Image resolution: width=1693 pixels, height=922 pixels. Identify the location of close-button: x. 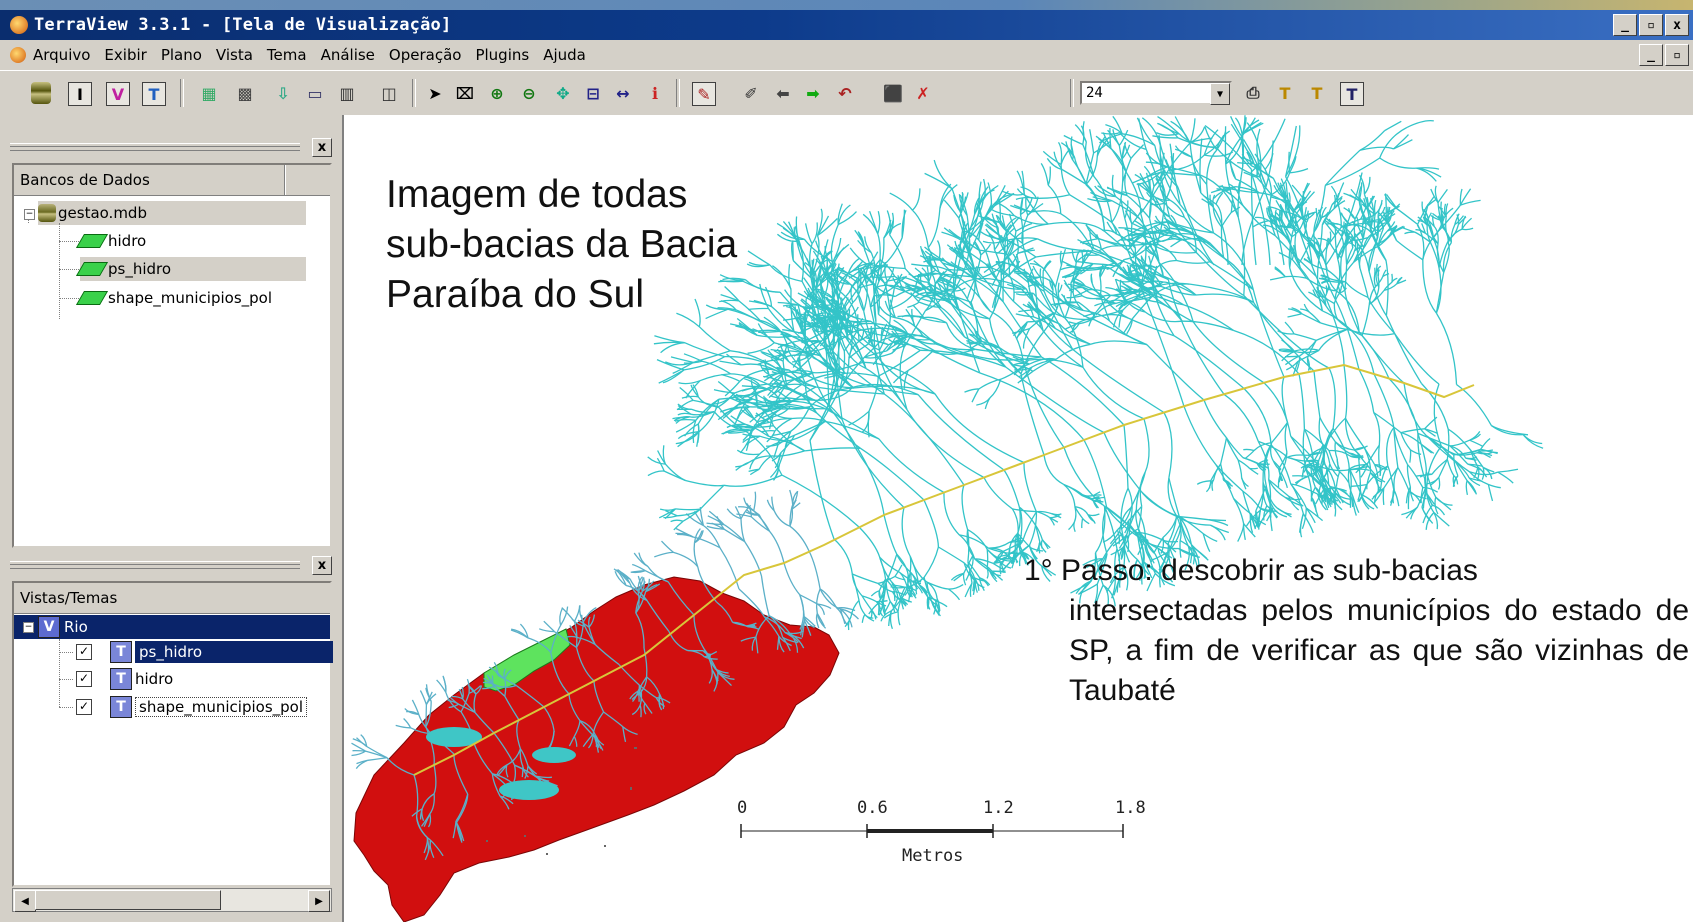
(1677, 25).